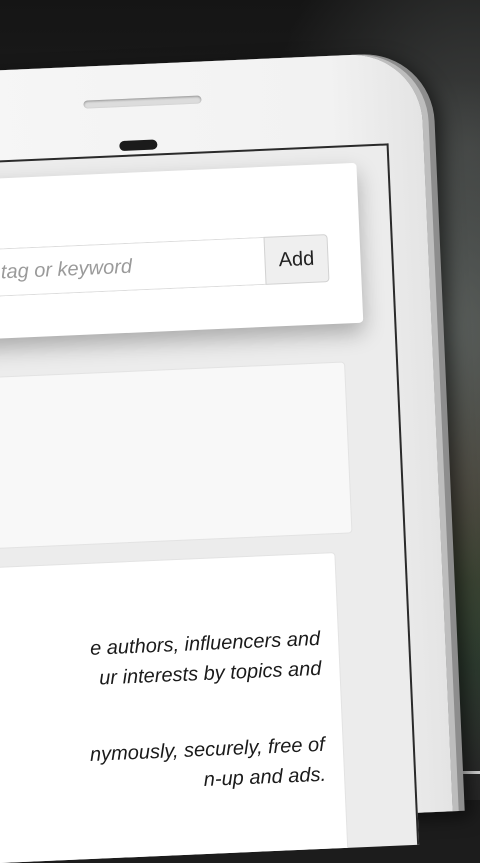 Image resolution: width=480 pixels, height=863 pixels. What do you see at coordinates (296, 259) in the screenshot?
I see `add-button: Add` at bounding box center [296, 259].